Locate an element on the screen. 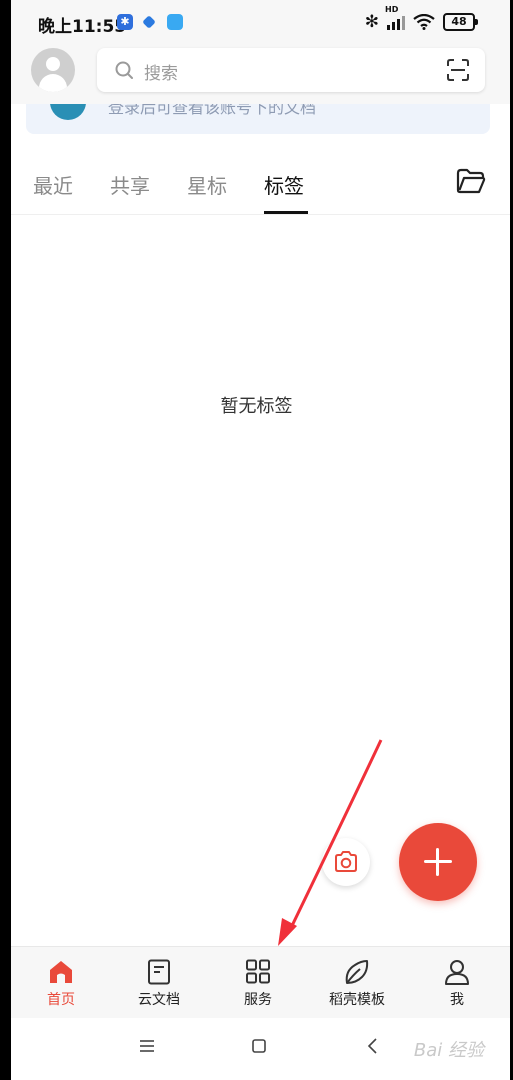 This screenshot has height=1080, width=513. status-bar: 晚上11:55 ✱ ✻ HD 48 is located at coordinates (256, 22).